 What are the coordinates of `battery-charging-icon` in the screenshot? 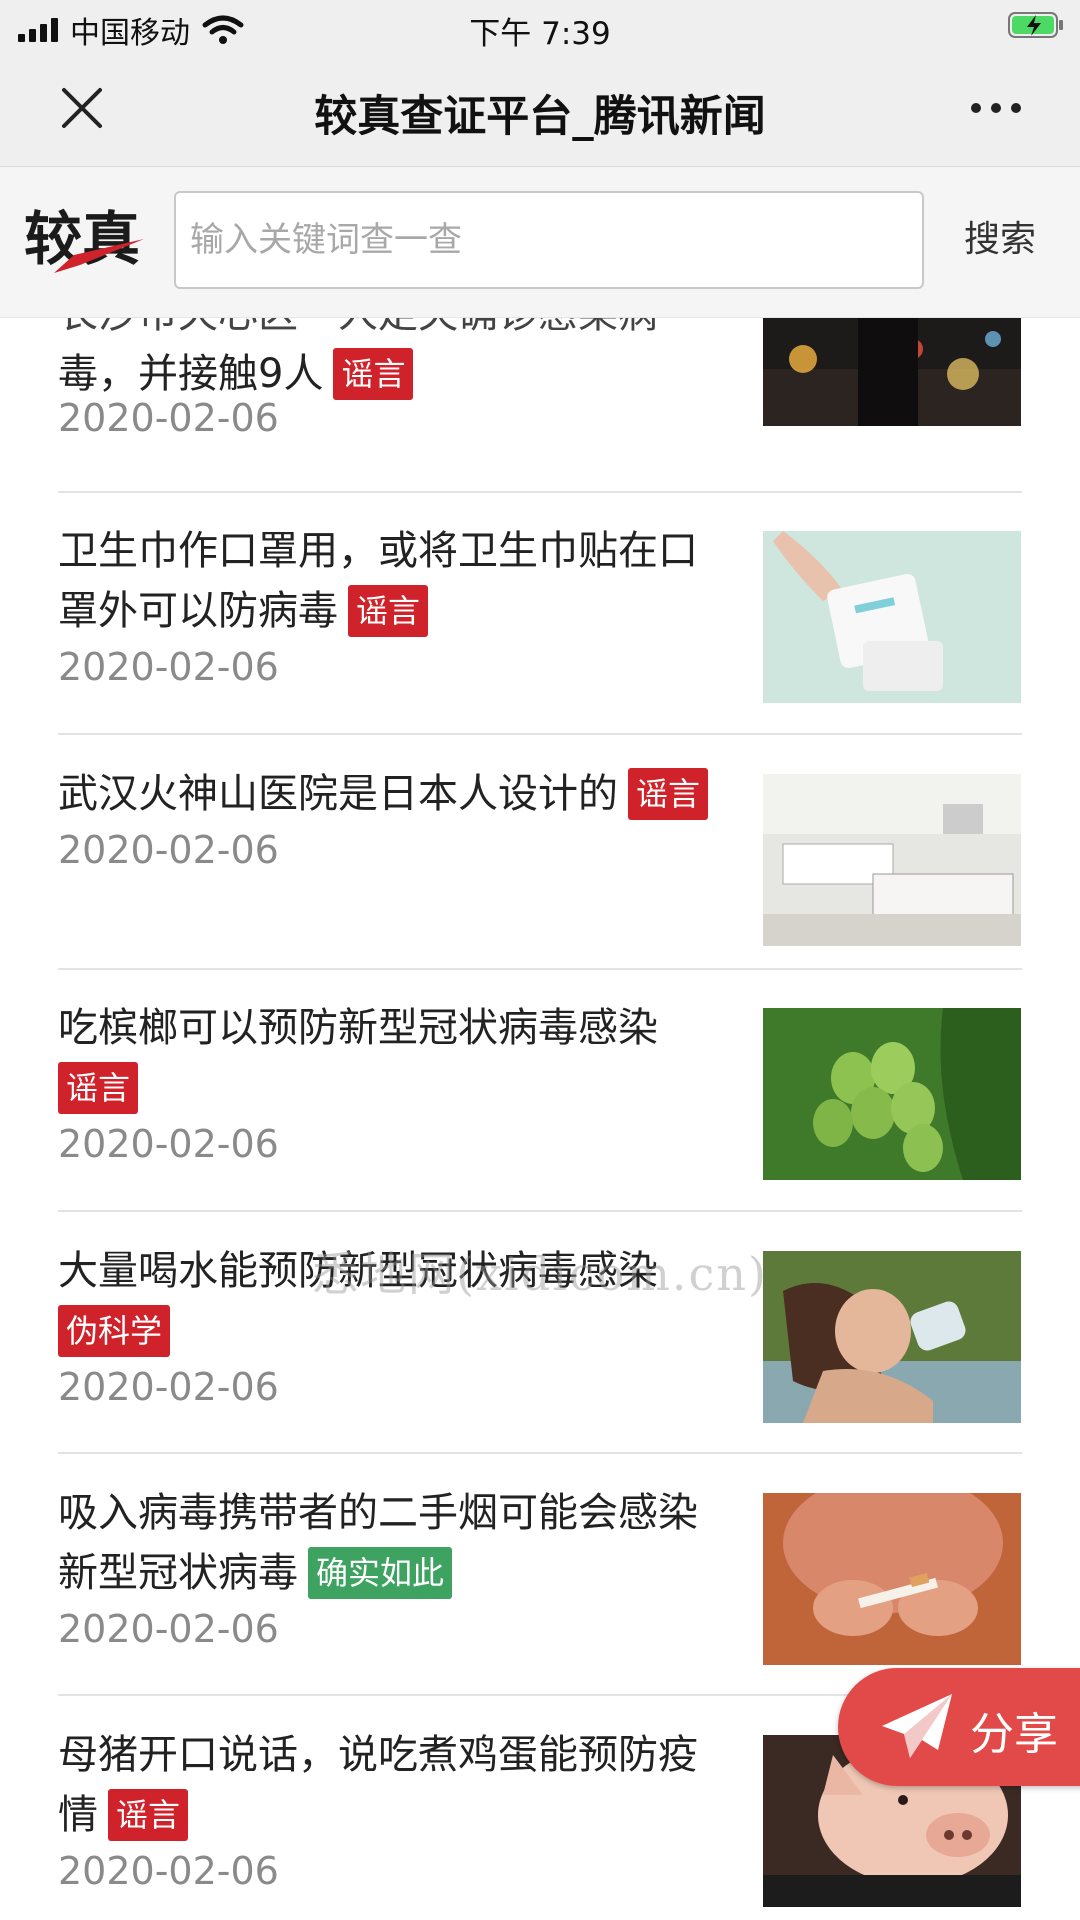 It's located at (1035, 25).